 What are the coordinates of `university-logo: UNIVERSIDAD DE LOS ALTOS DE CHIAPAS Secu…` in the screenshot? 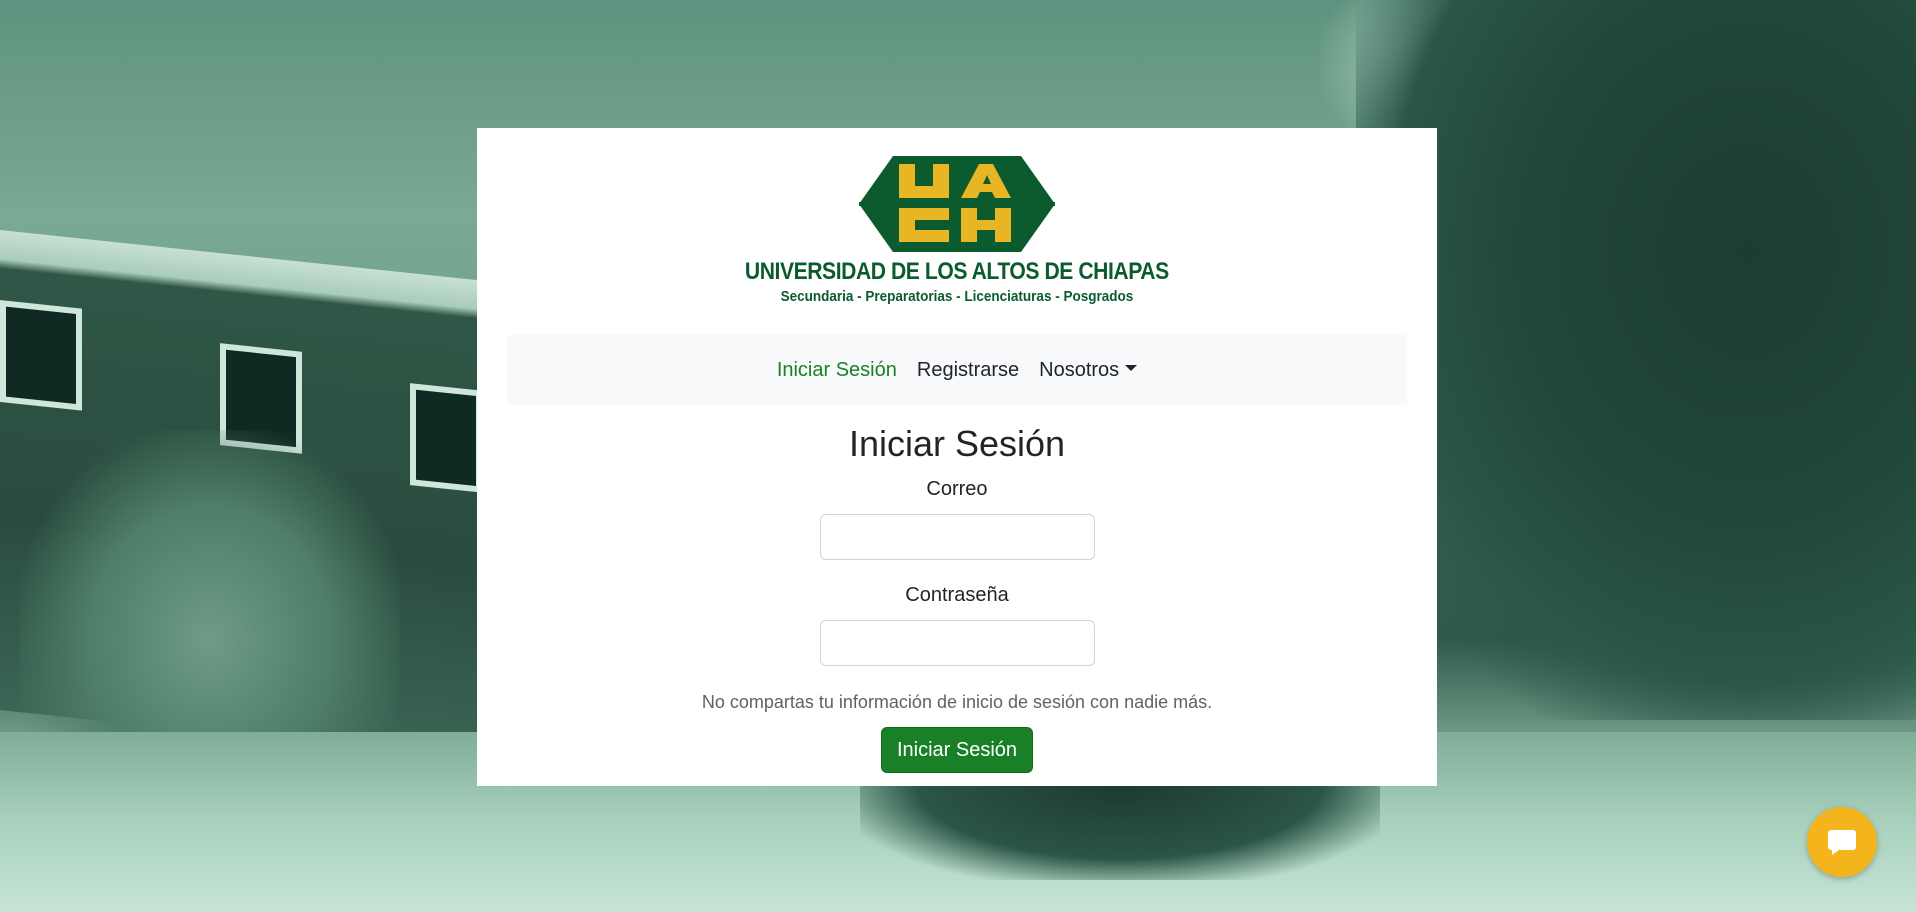 It's located at (957, 231).